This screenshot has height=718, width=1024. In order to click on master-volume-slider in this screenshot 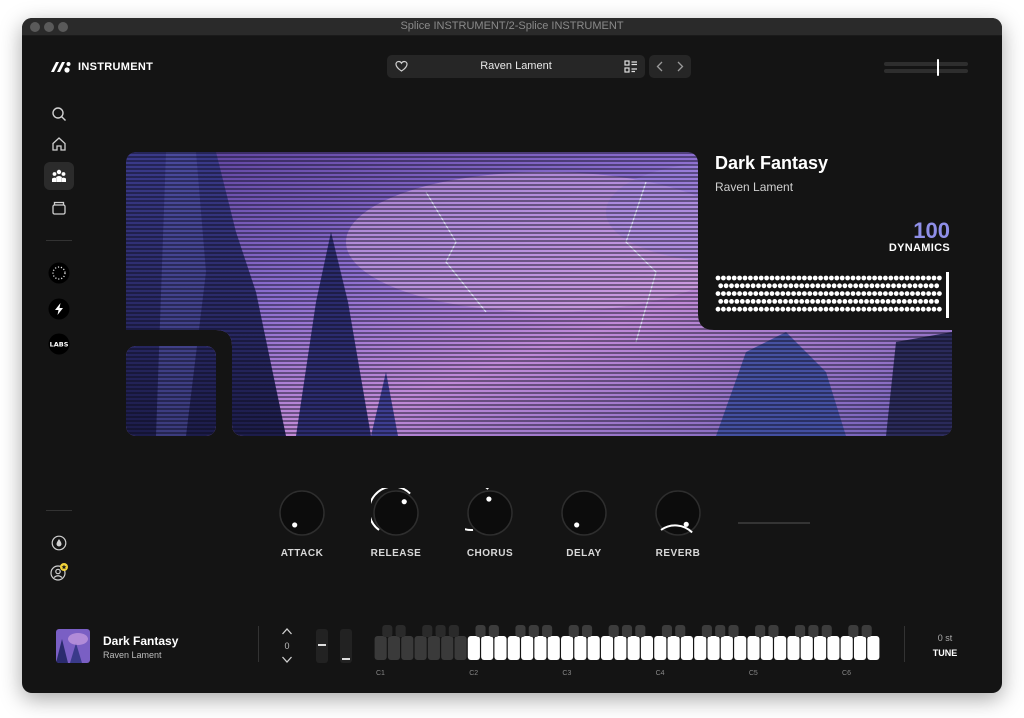, I will do `click(926, 67)`.